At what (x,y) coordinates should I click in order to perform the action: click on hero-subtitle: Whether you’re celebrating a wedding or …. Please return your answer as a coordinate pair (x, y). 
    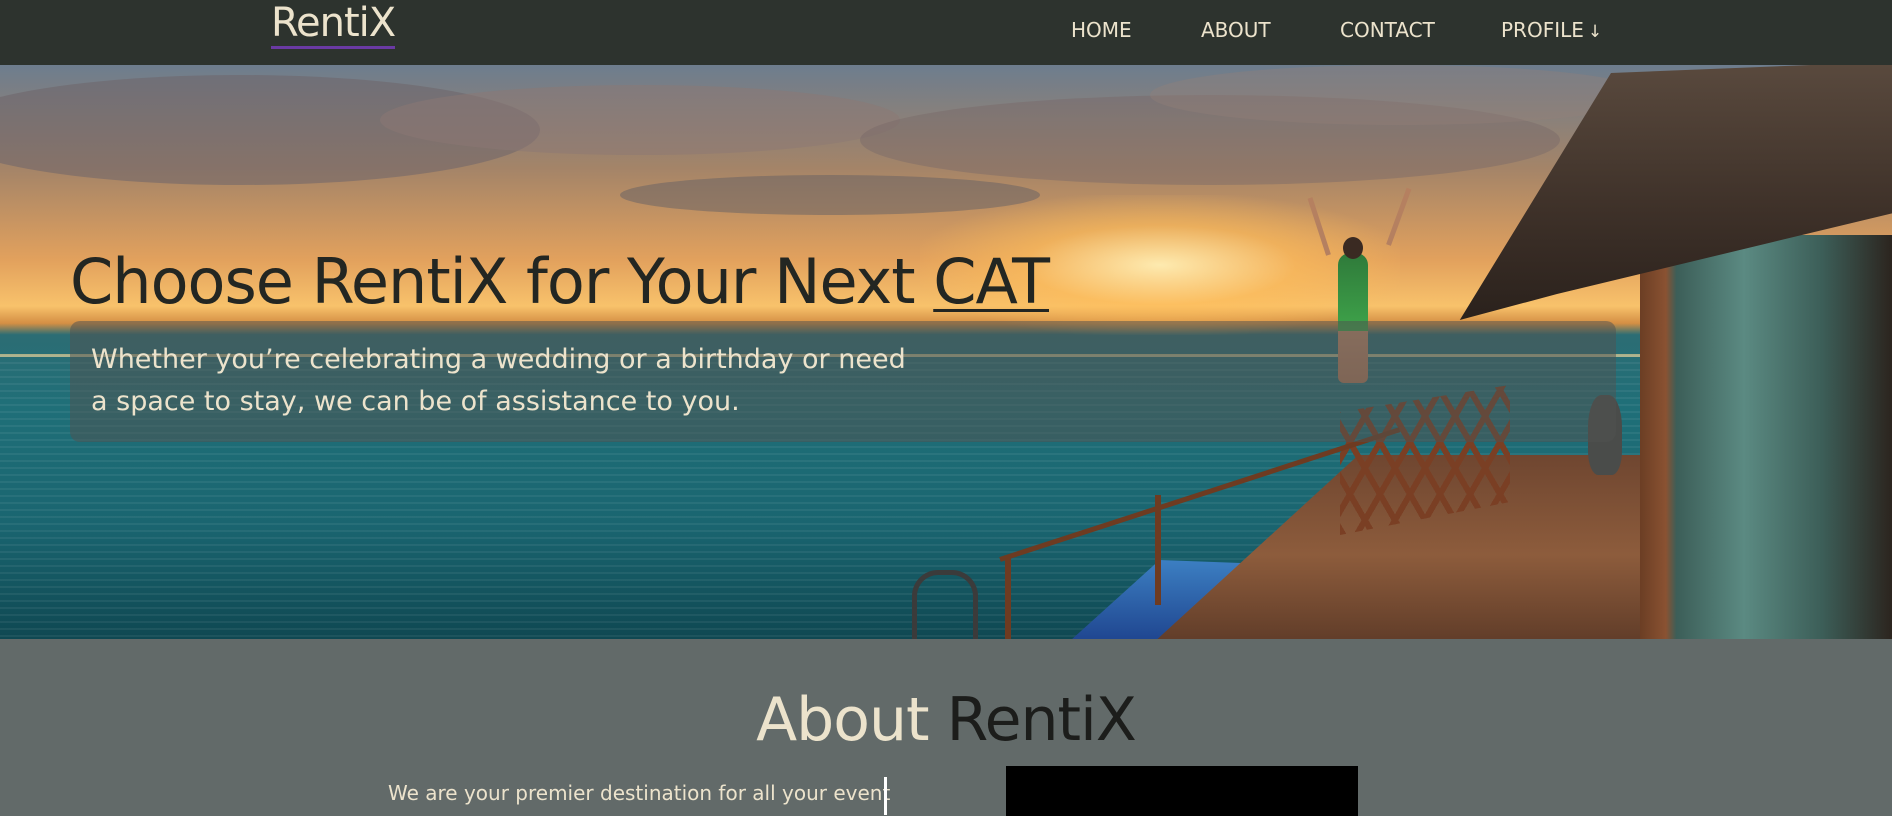
    Looking at the image, I should click on (498, 380).